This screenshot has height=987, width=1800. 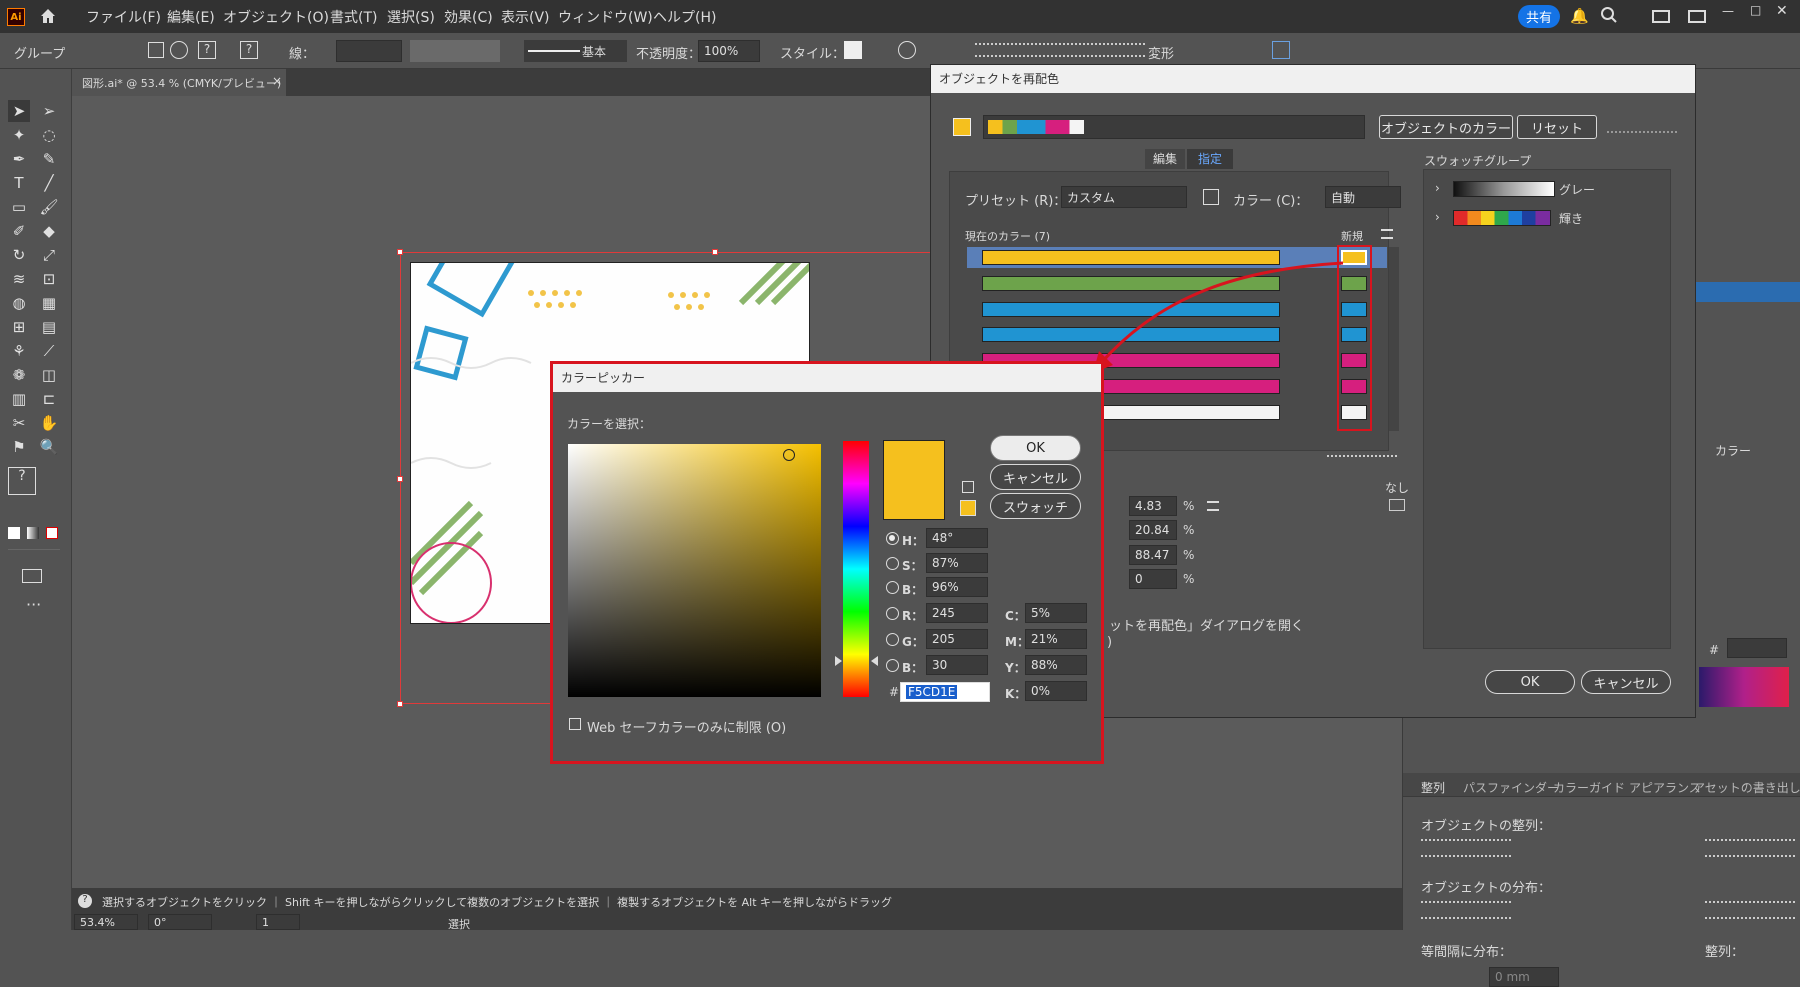 What do you see at coordinates (49, 423) in the screenshot?
I see `hand-tool-icon: ✋` at bounding box center [49, 423].